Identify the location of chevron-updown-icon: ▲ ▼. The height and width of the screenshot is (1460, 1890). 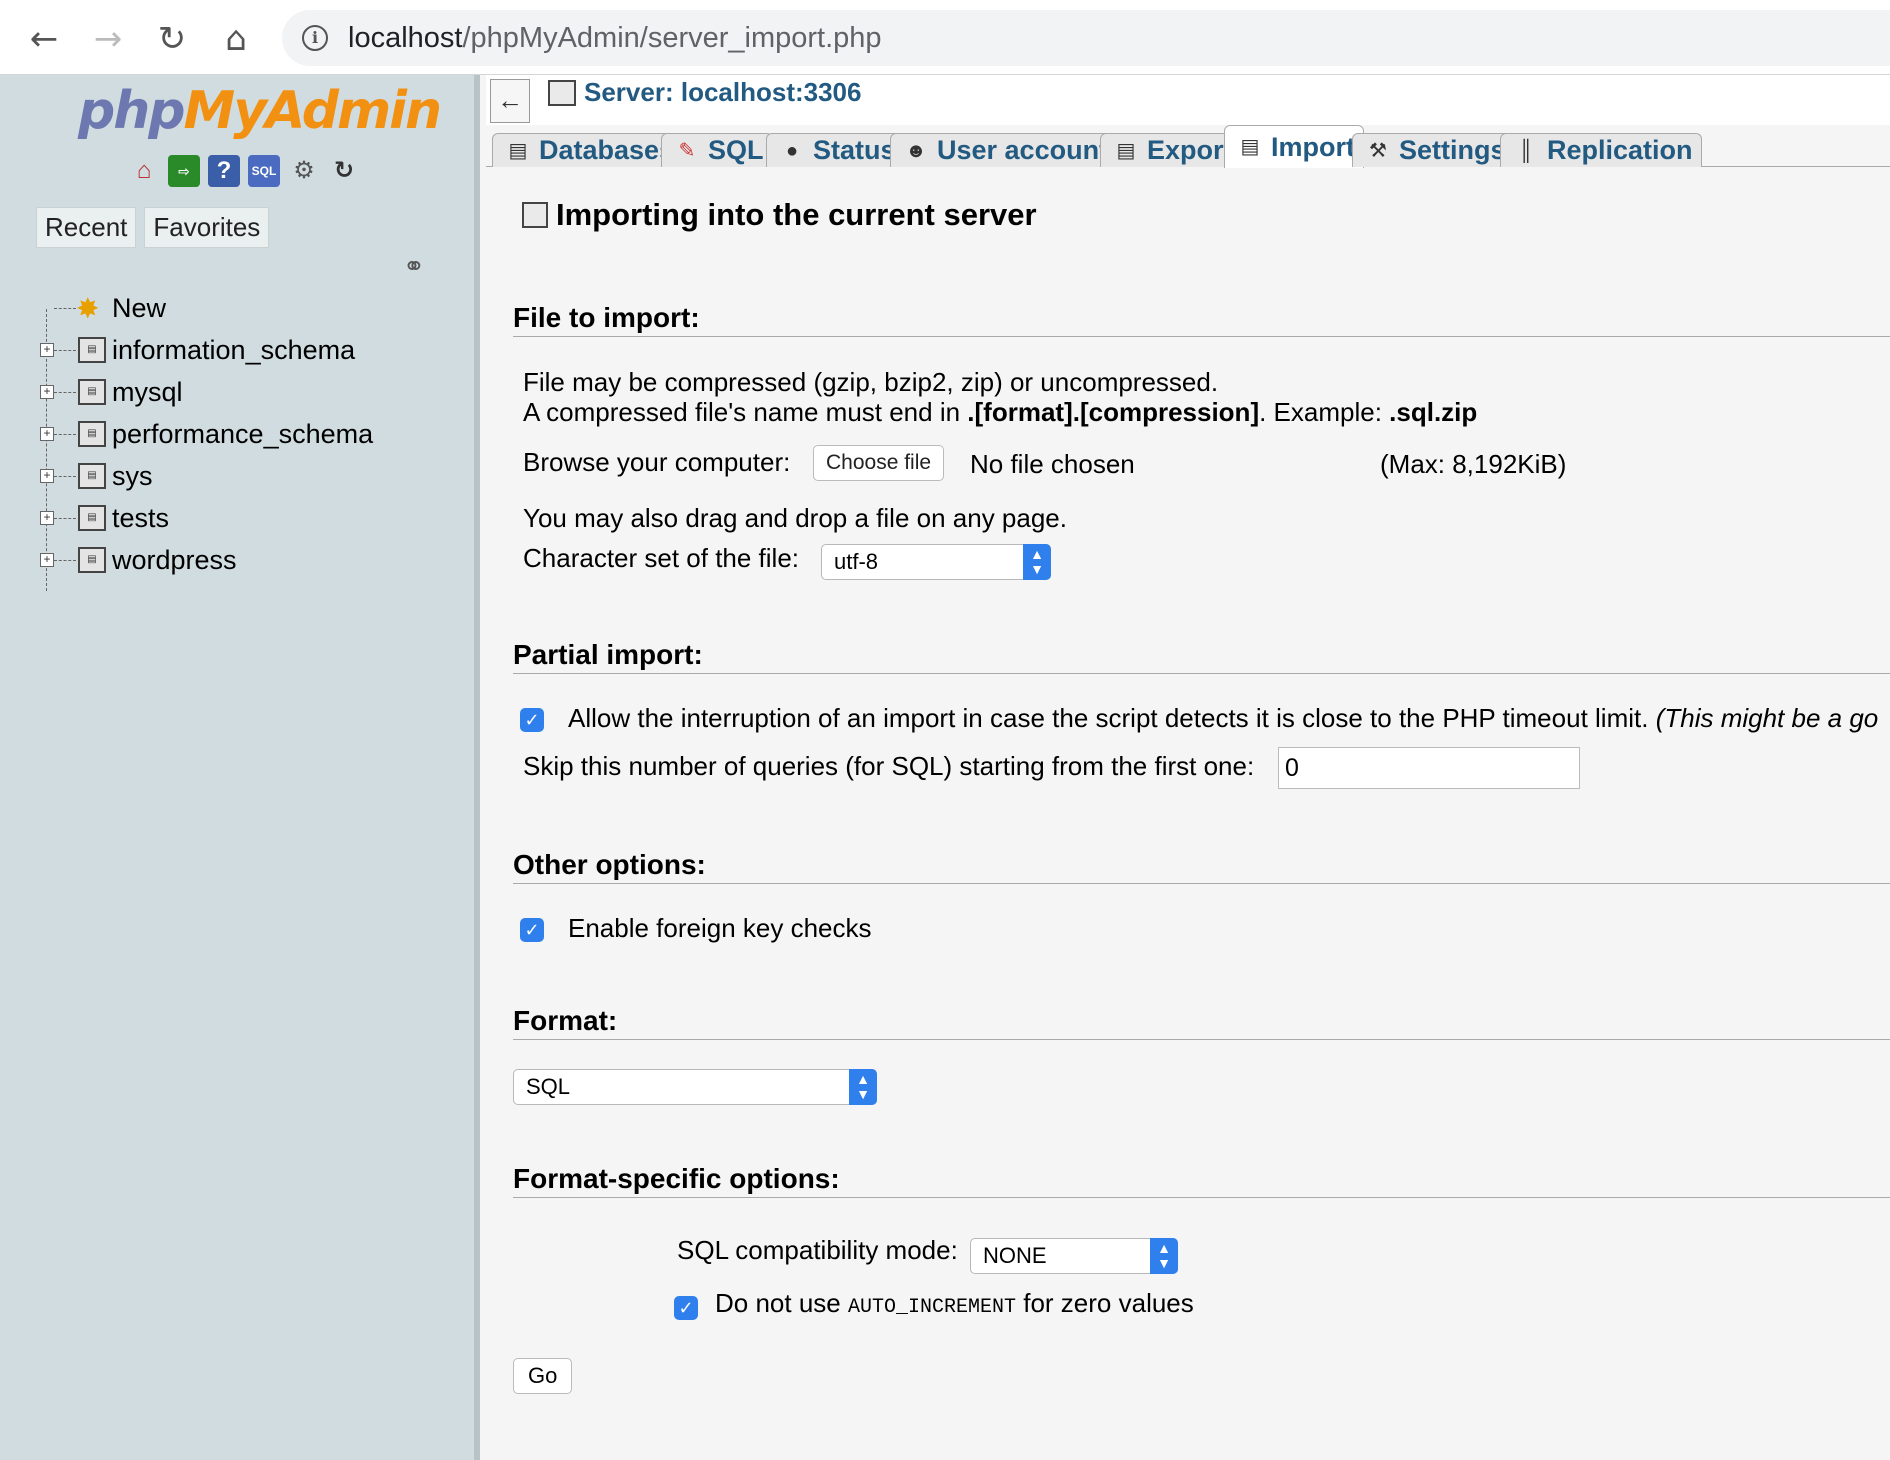
(1164, 1256).